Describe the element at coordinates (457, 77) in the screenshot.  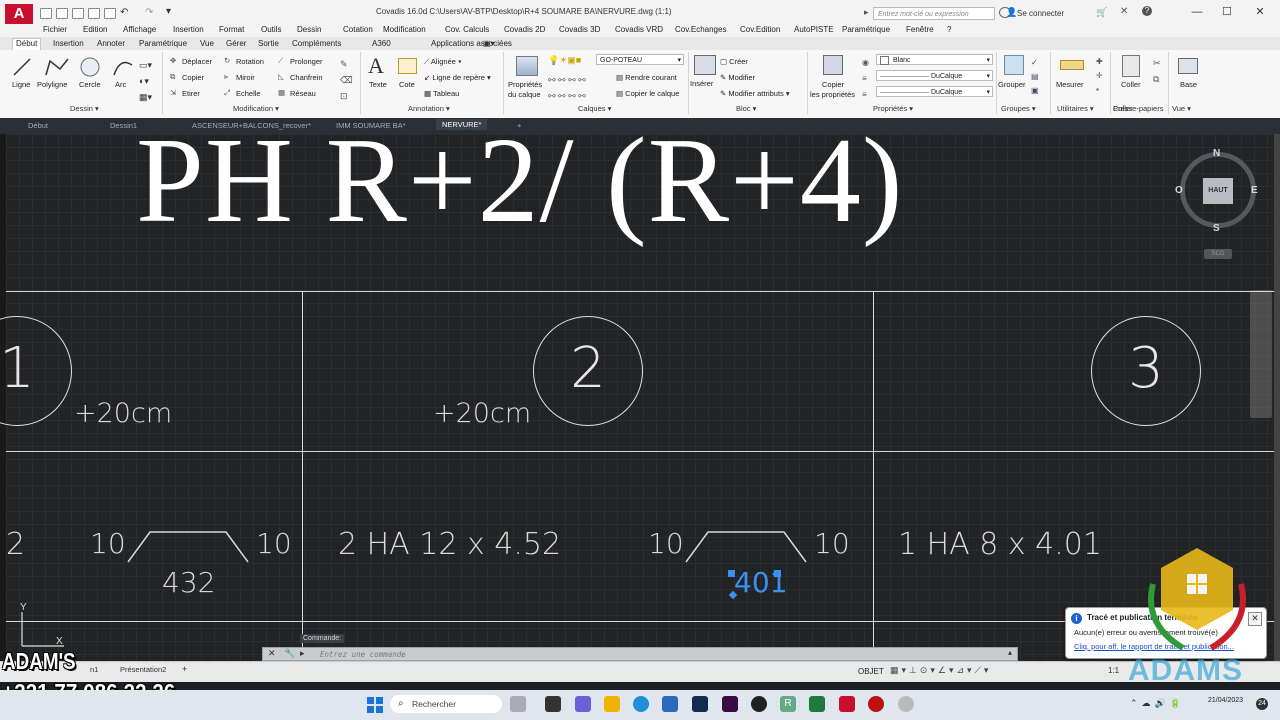
I see `leader-button: ↙ Ligne de repère ▾` at that location.